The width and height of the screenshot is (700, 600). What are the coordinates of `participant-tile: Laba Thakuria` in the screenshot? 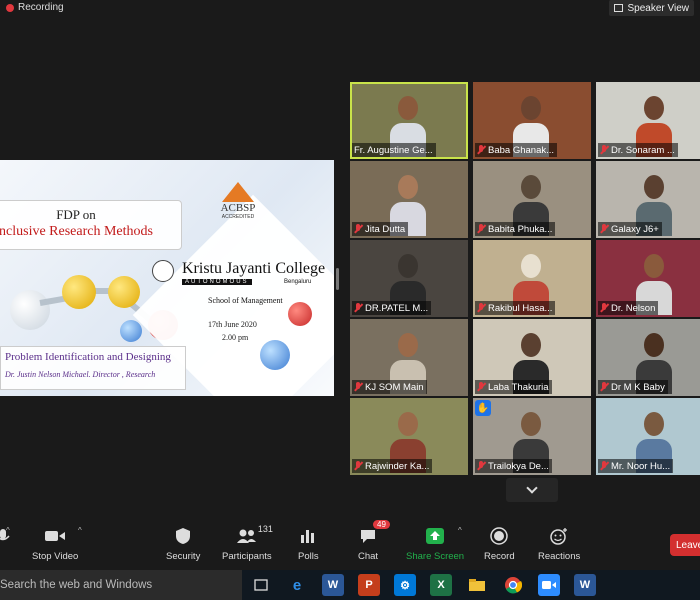 It's located at (532, 357).